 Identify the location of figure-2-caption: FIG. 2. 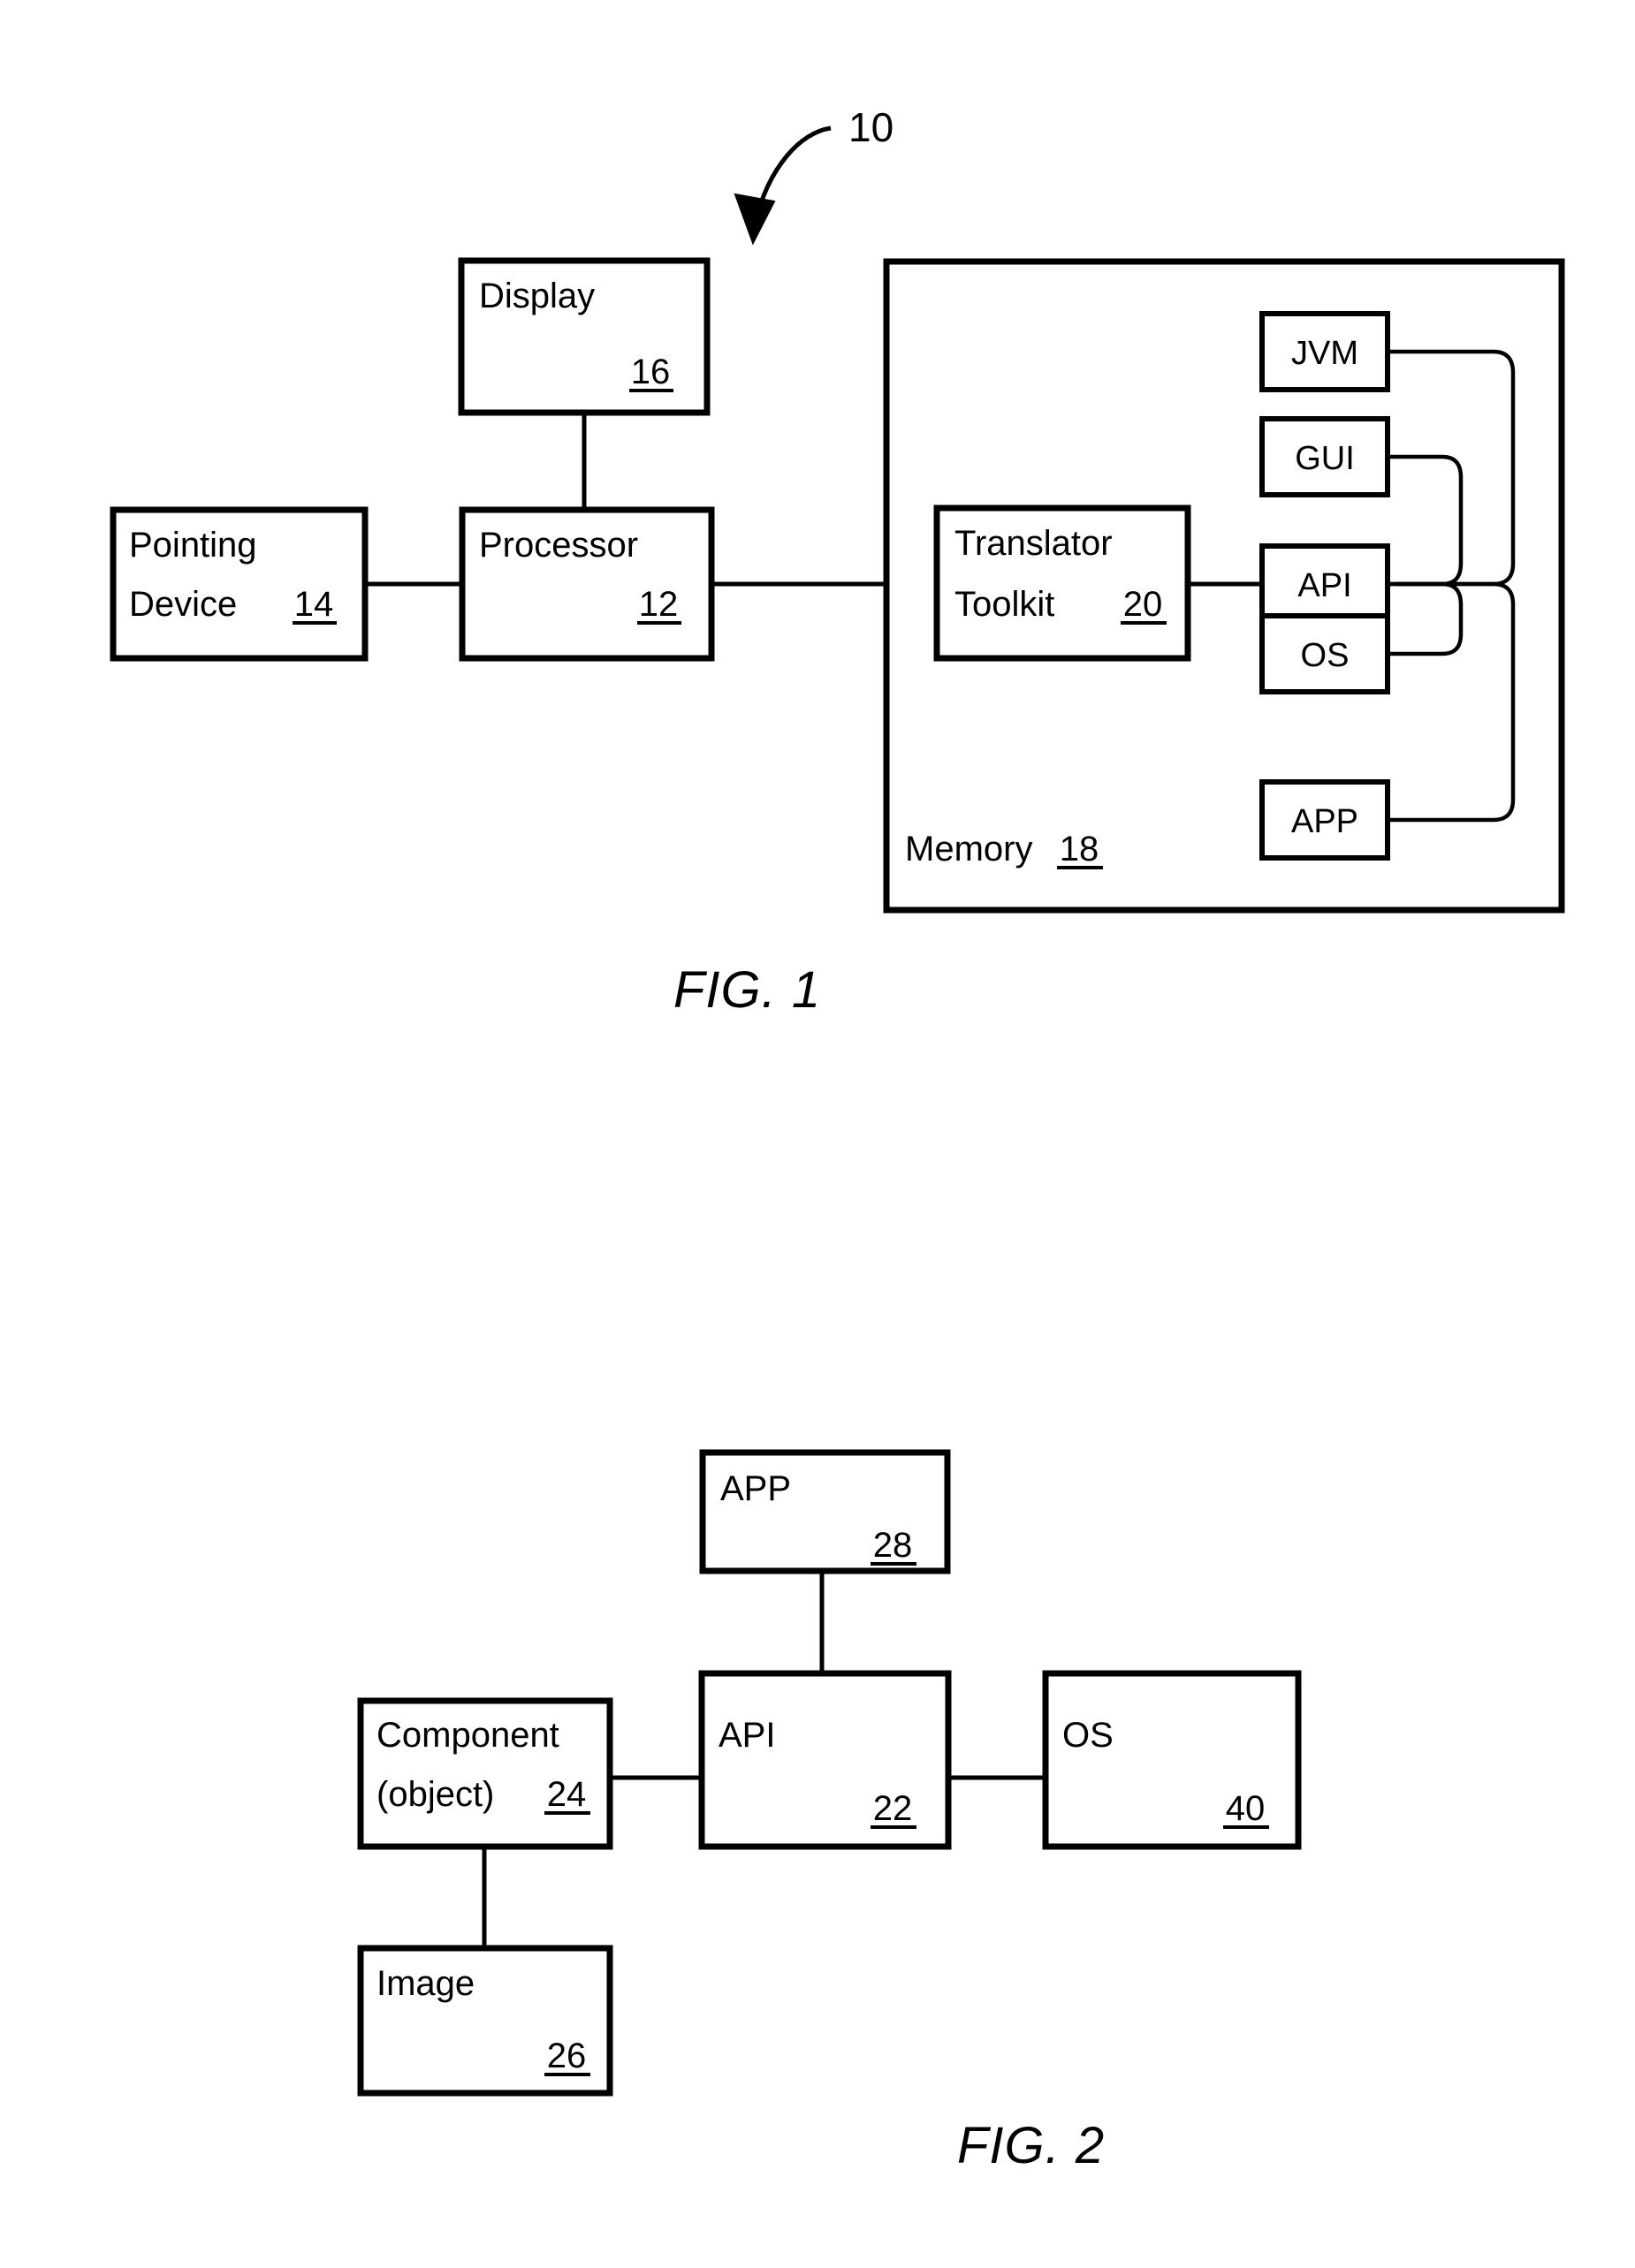
(1031, 2145).